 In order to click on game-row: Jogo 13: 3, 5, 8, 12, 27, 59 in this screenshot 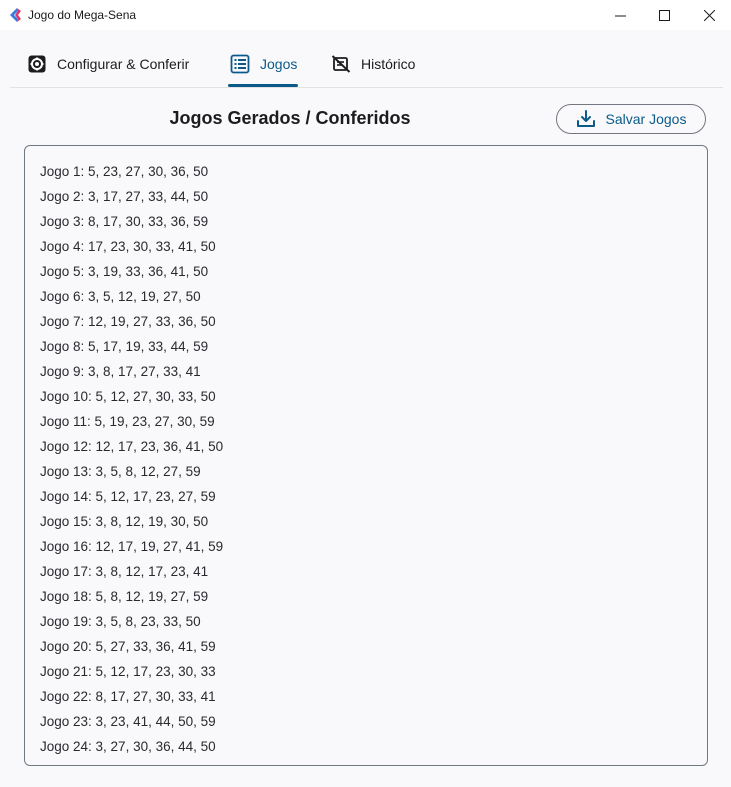, I will do `click(120, 471)`.